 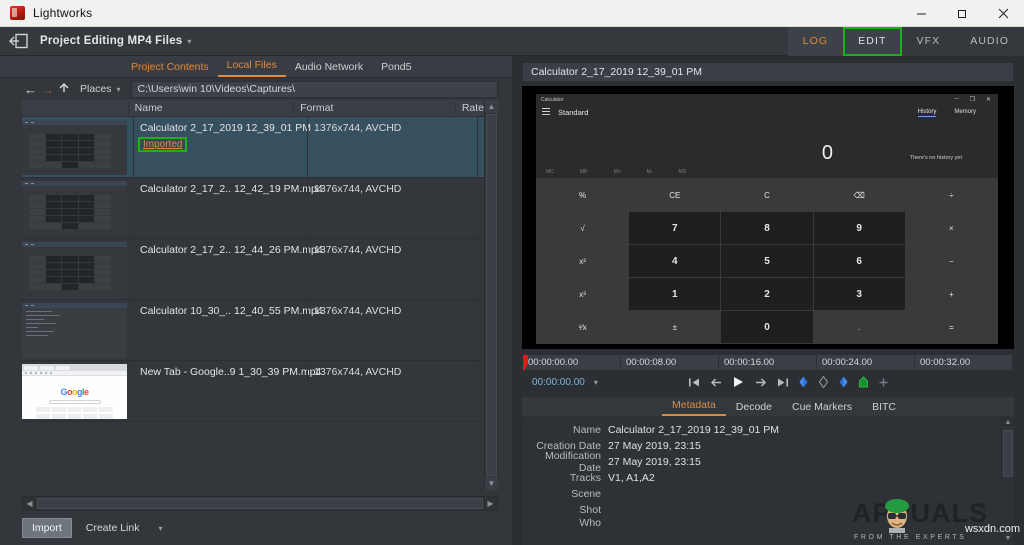 I want to click on path-input: C:\Users\win 10\Videos\Captures\, so click(x=314, y=89).